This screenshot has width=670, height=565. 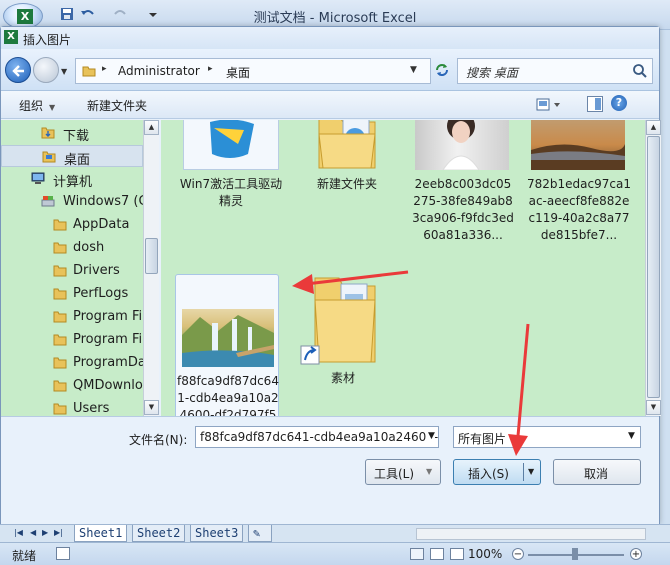 I want to click on navigation-bar: ▼ ▸ Administrator ▸ 桌面 ▼ 搜索 桌面, so click(x=330, y=70).